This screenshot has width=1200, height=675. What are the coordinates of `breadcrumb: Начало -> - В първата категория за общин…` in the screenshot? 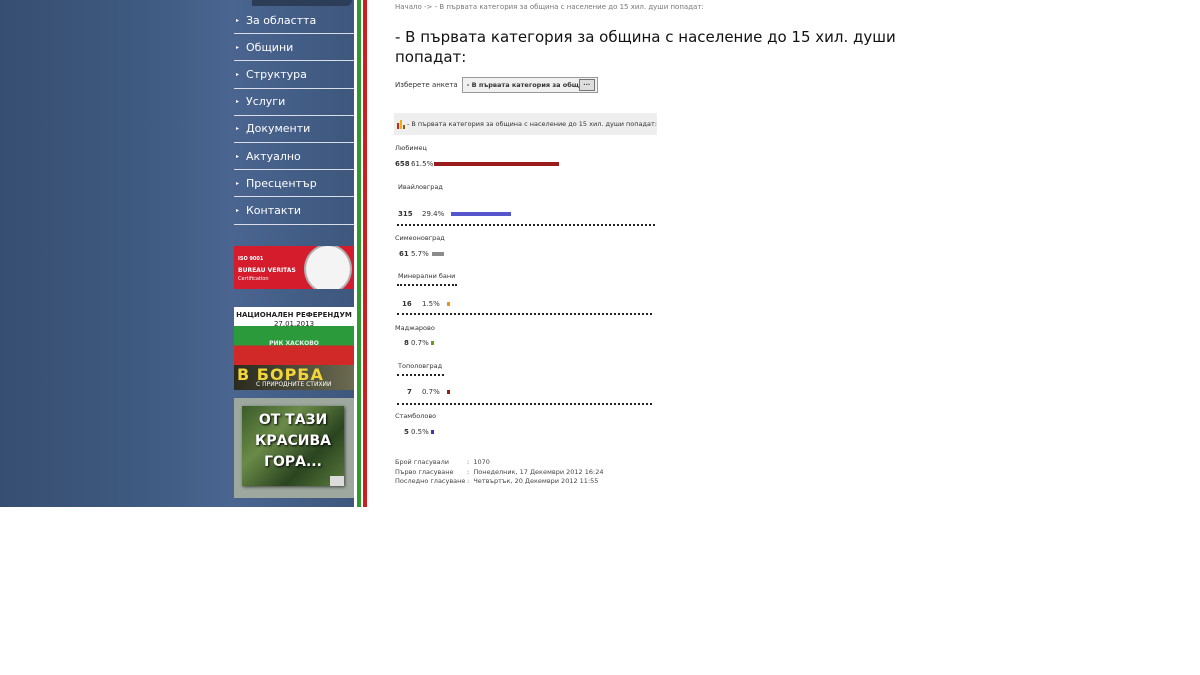 It's located at (549, 7).